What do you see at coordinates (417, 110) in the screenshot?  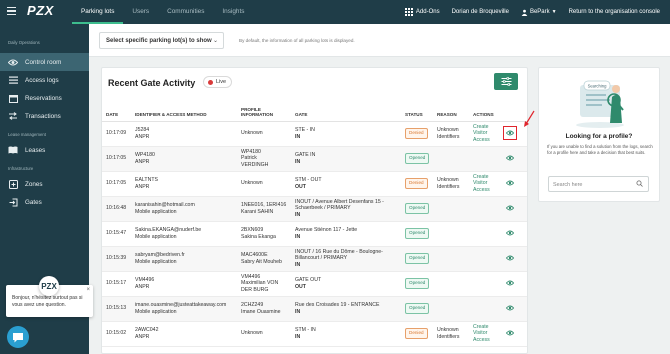 I see `col-status: STATUS` at bounding box center [417, 110].